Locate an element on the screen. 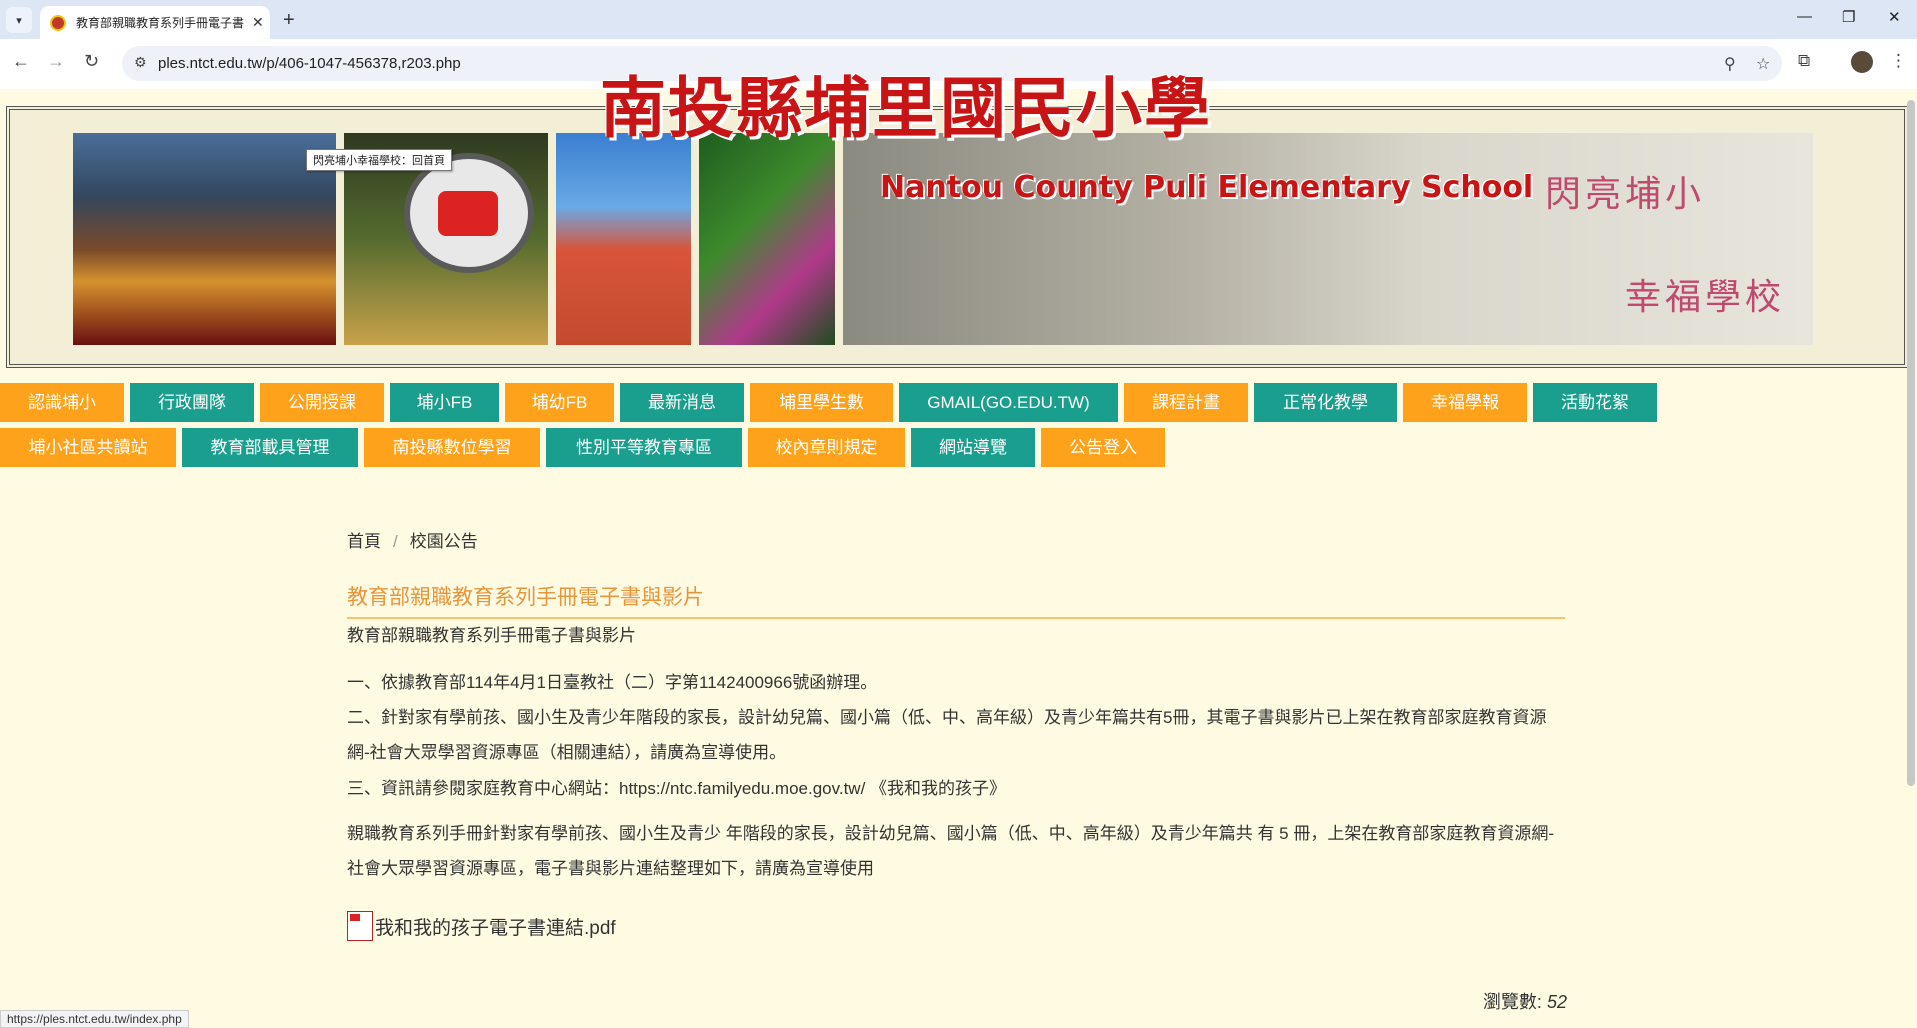 The height and width of the screenshot is (1028, 1917). site-favicon-icon is located at coordinates (58, 22).